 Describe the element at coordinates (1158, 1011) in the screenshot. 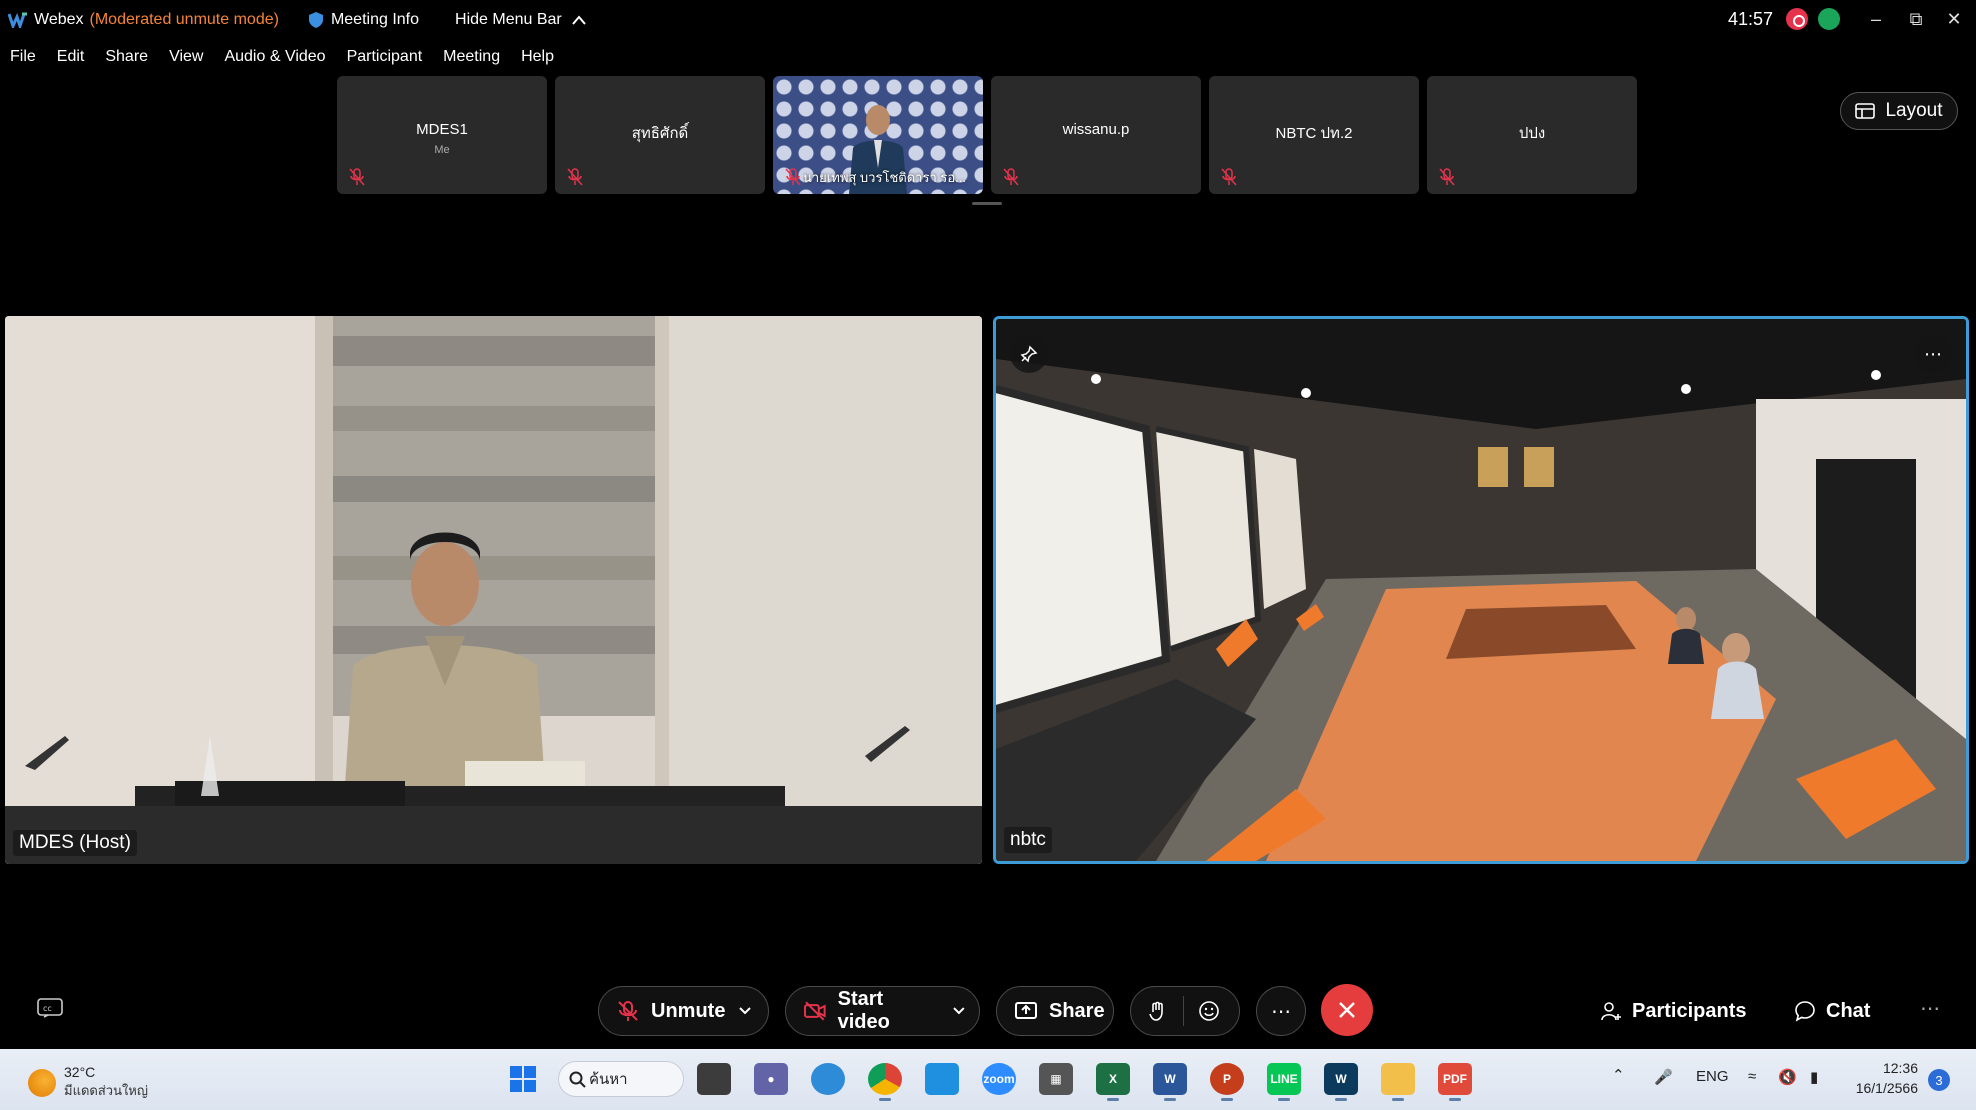

I see `raise-hand-icon` at that location.